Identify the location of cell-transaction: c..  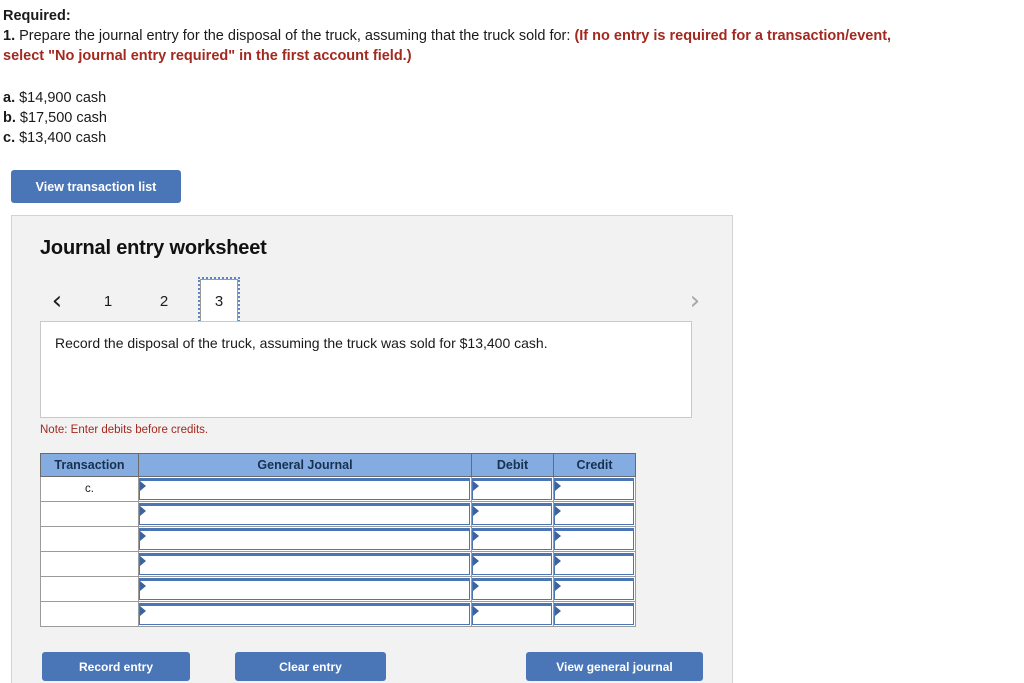
(89, 489).